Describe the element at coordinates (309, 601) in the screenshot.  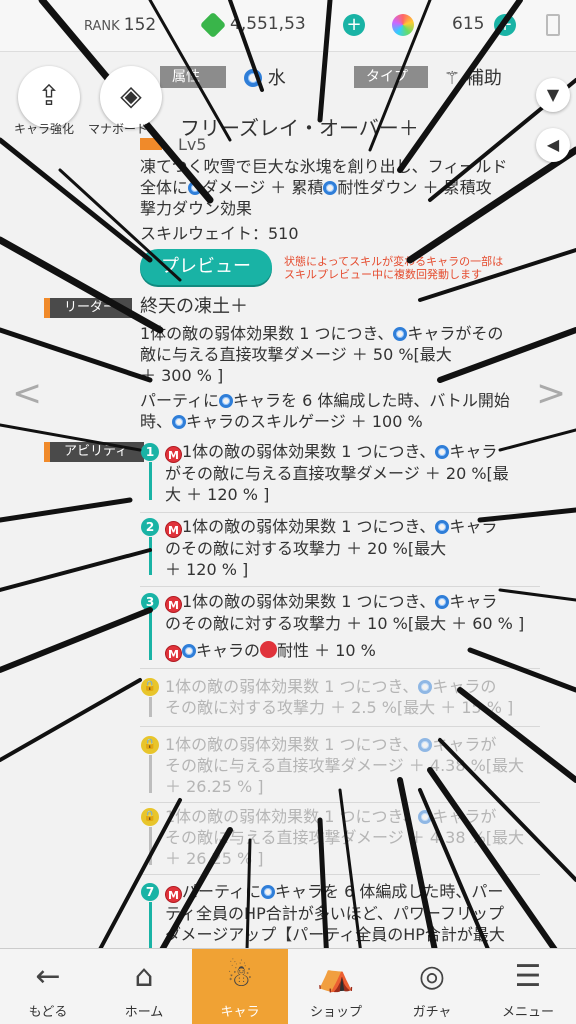
I see `ability-3-line-1a: 1体の敵の弱体効果数 1 つにつき、` at that location.